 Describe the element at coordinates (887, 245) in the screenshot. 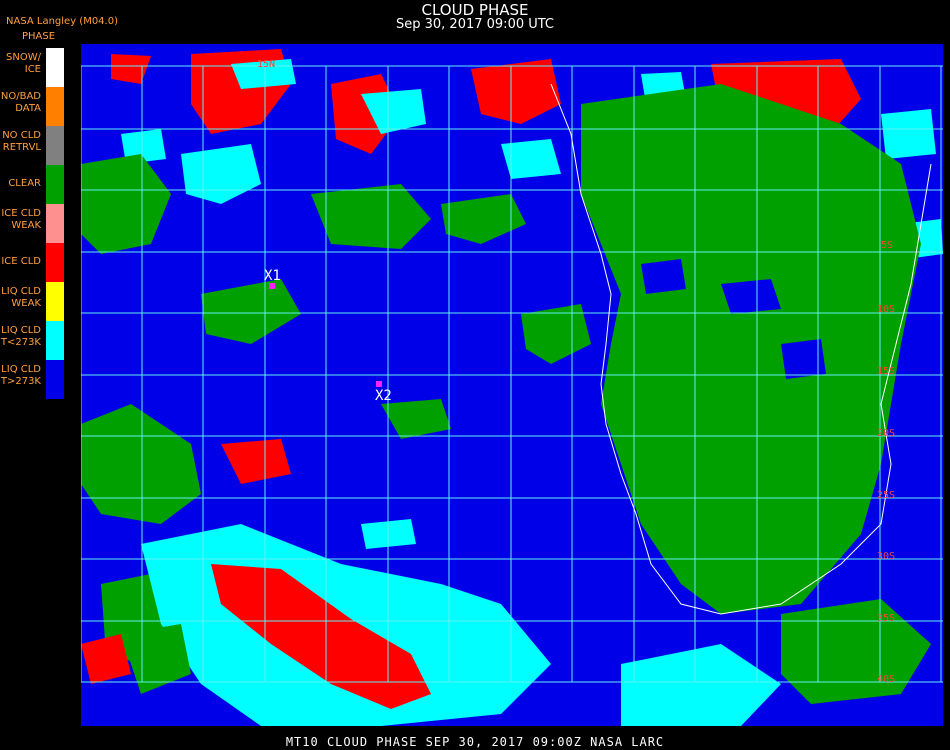

I see `grid-label: 5S` at that location.